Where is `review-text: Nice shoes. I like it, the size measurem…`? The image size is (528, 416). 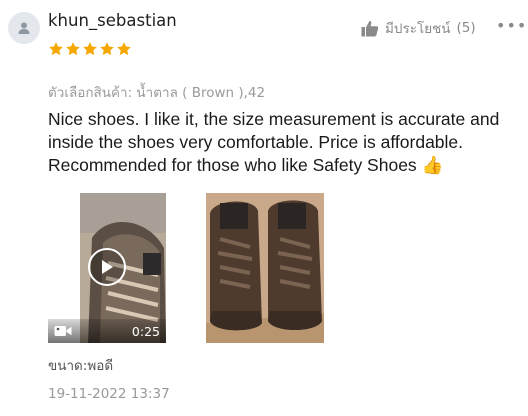 review-text: Nice shoes. I like it, the size measurem… is located at coordinates (274, 142).